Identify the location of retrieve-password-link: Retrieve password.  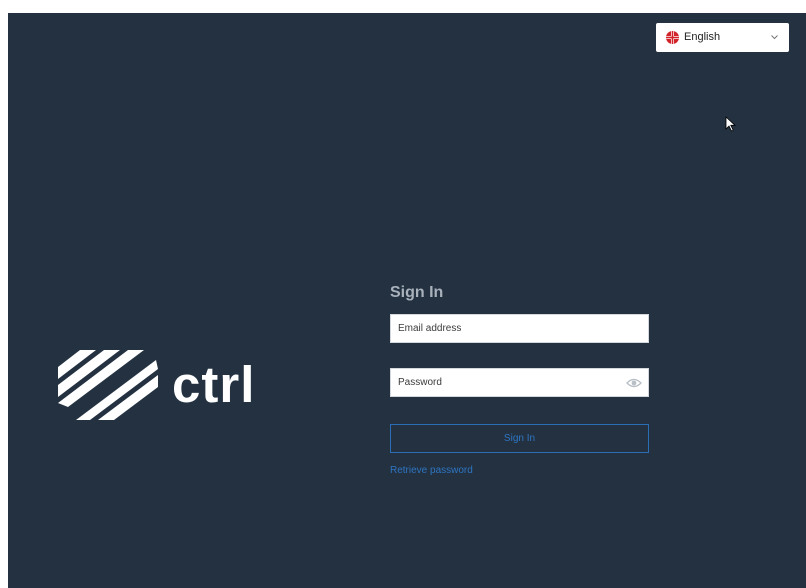
(431, 470).